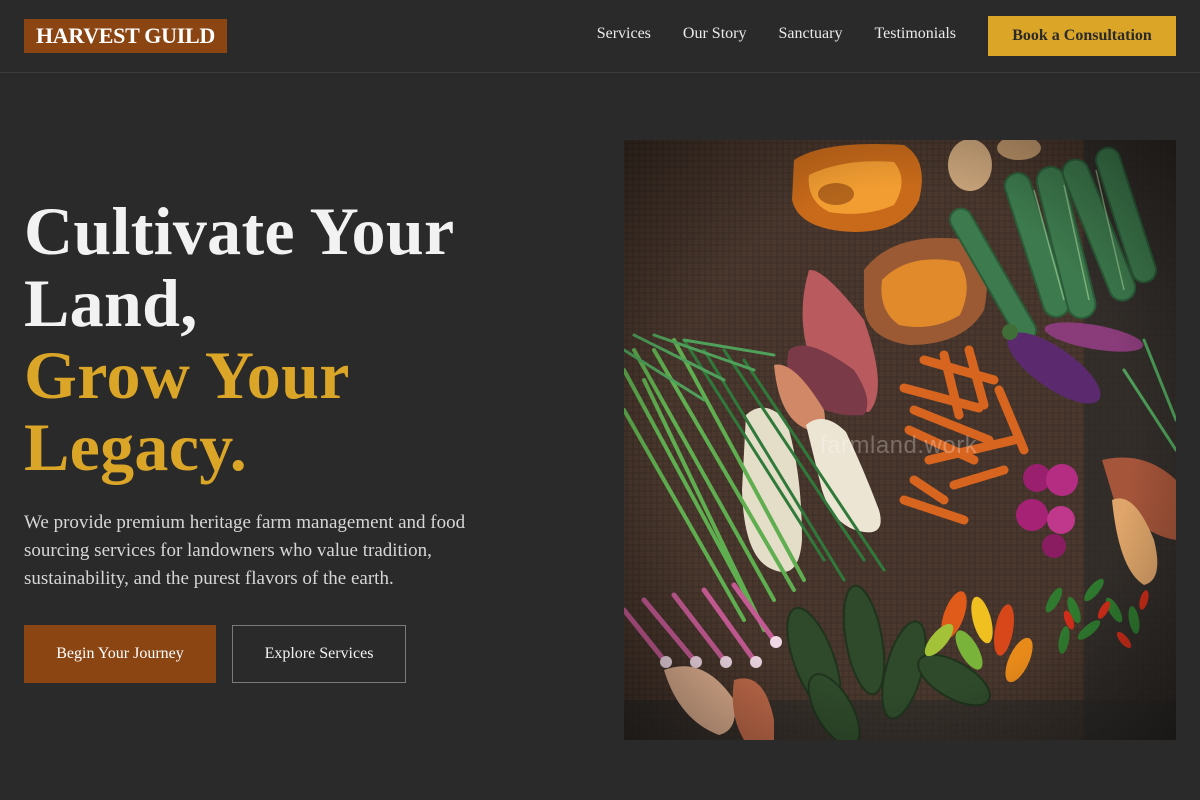 The image size is (1200, 800). I want to click on headline-line-3: Grow Your, so click(187, 375).